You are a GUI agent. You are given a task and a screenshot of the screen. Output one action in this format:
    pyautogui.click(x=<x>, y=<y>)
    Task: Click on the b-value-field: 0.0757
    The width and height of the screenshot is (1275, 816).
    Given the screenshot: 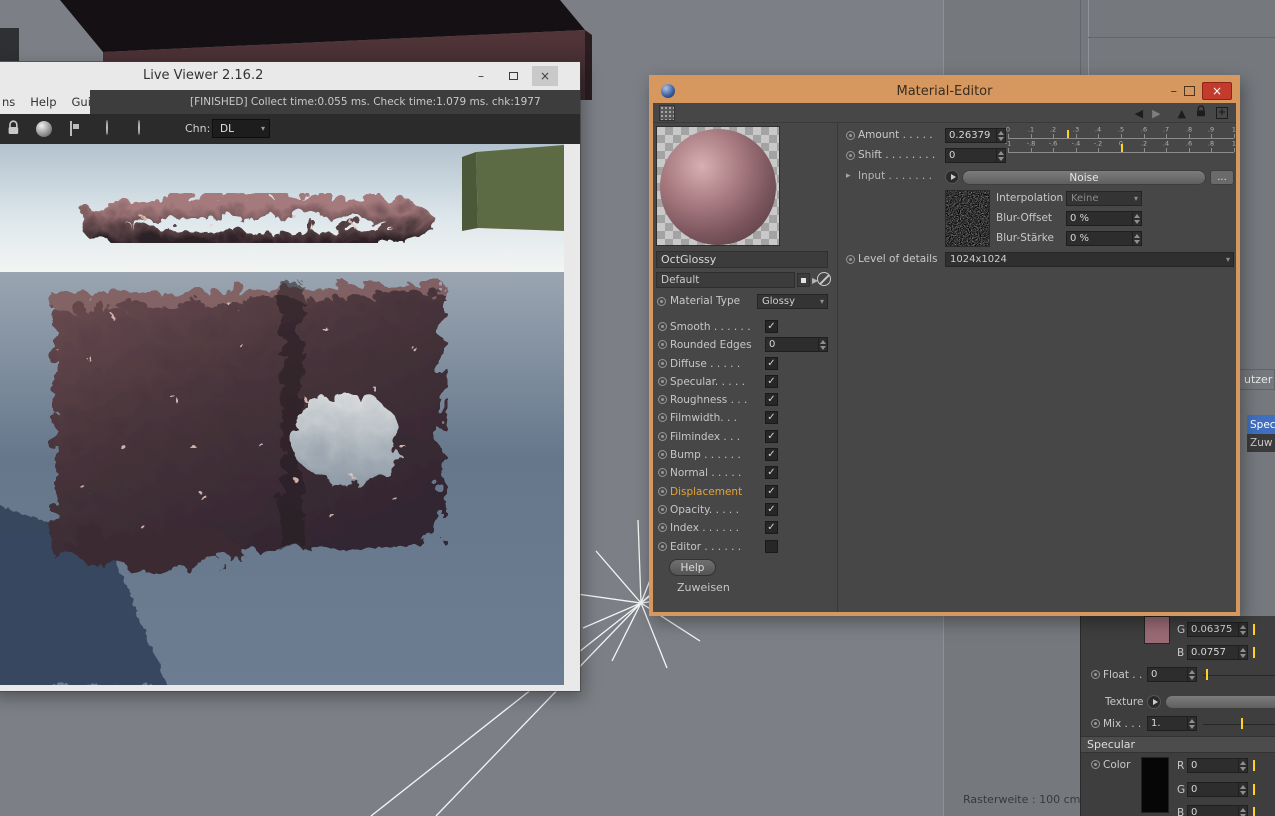 What is the action you would take?
    pyautogui.click(x=1217, y=652)
    